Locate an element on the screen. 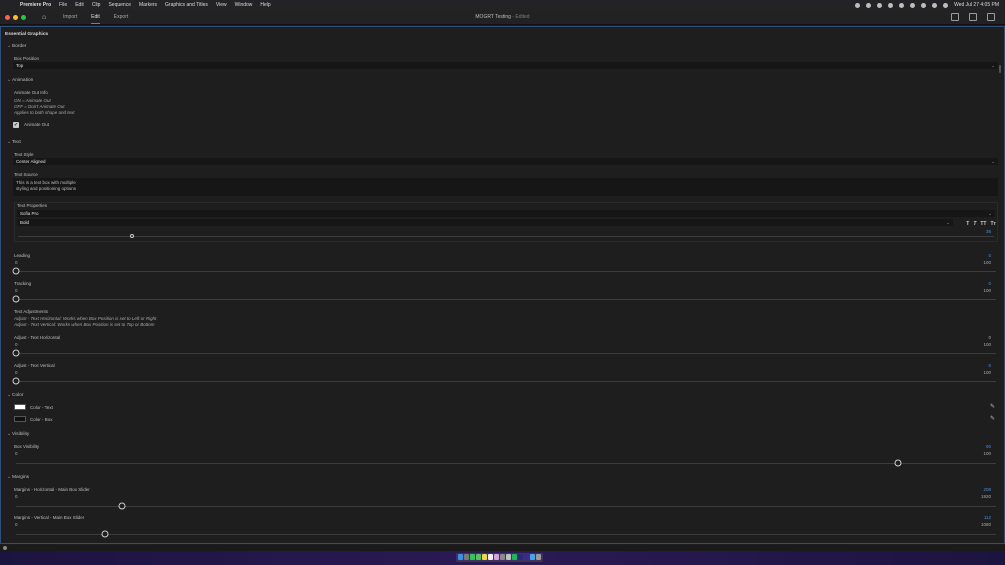  premiere-pro-icon is located at coordinates (520, 557).